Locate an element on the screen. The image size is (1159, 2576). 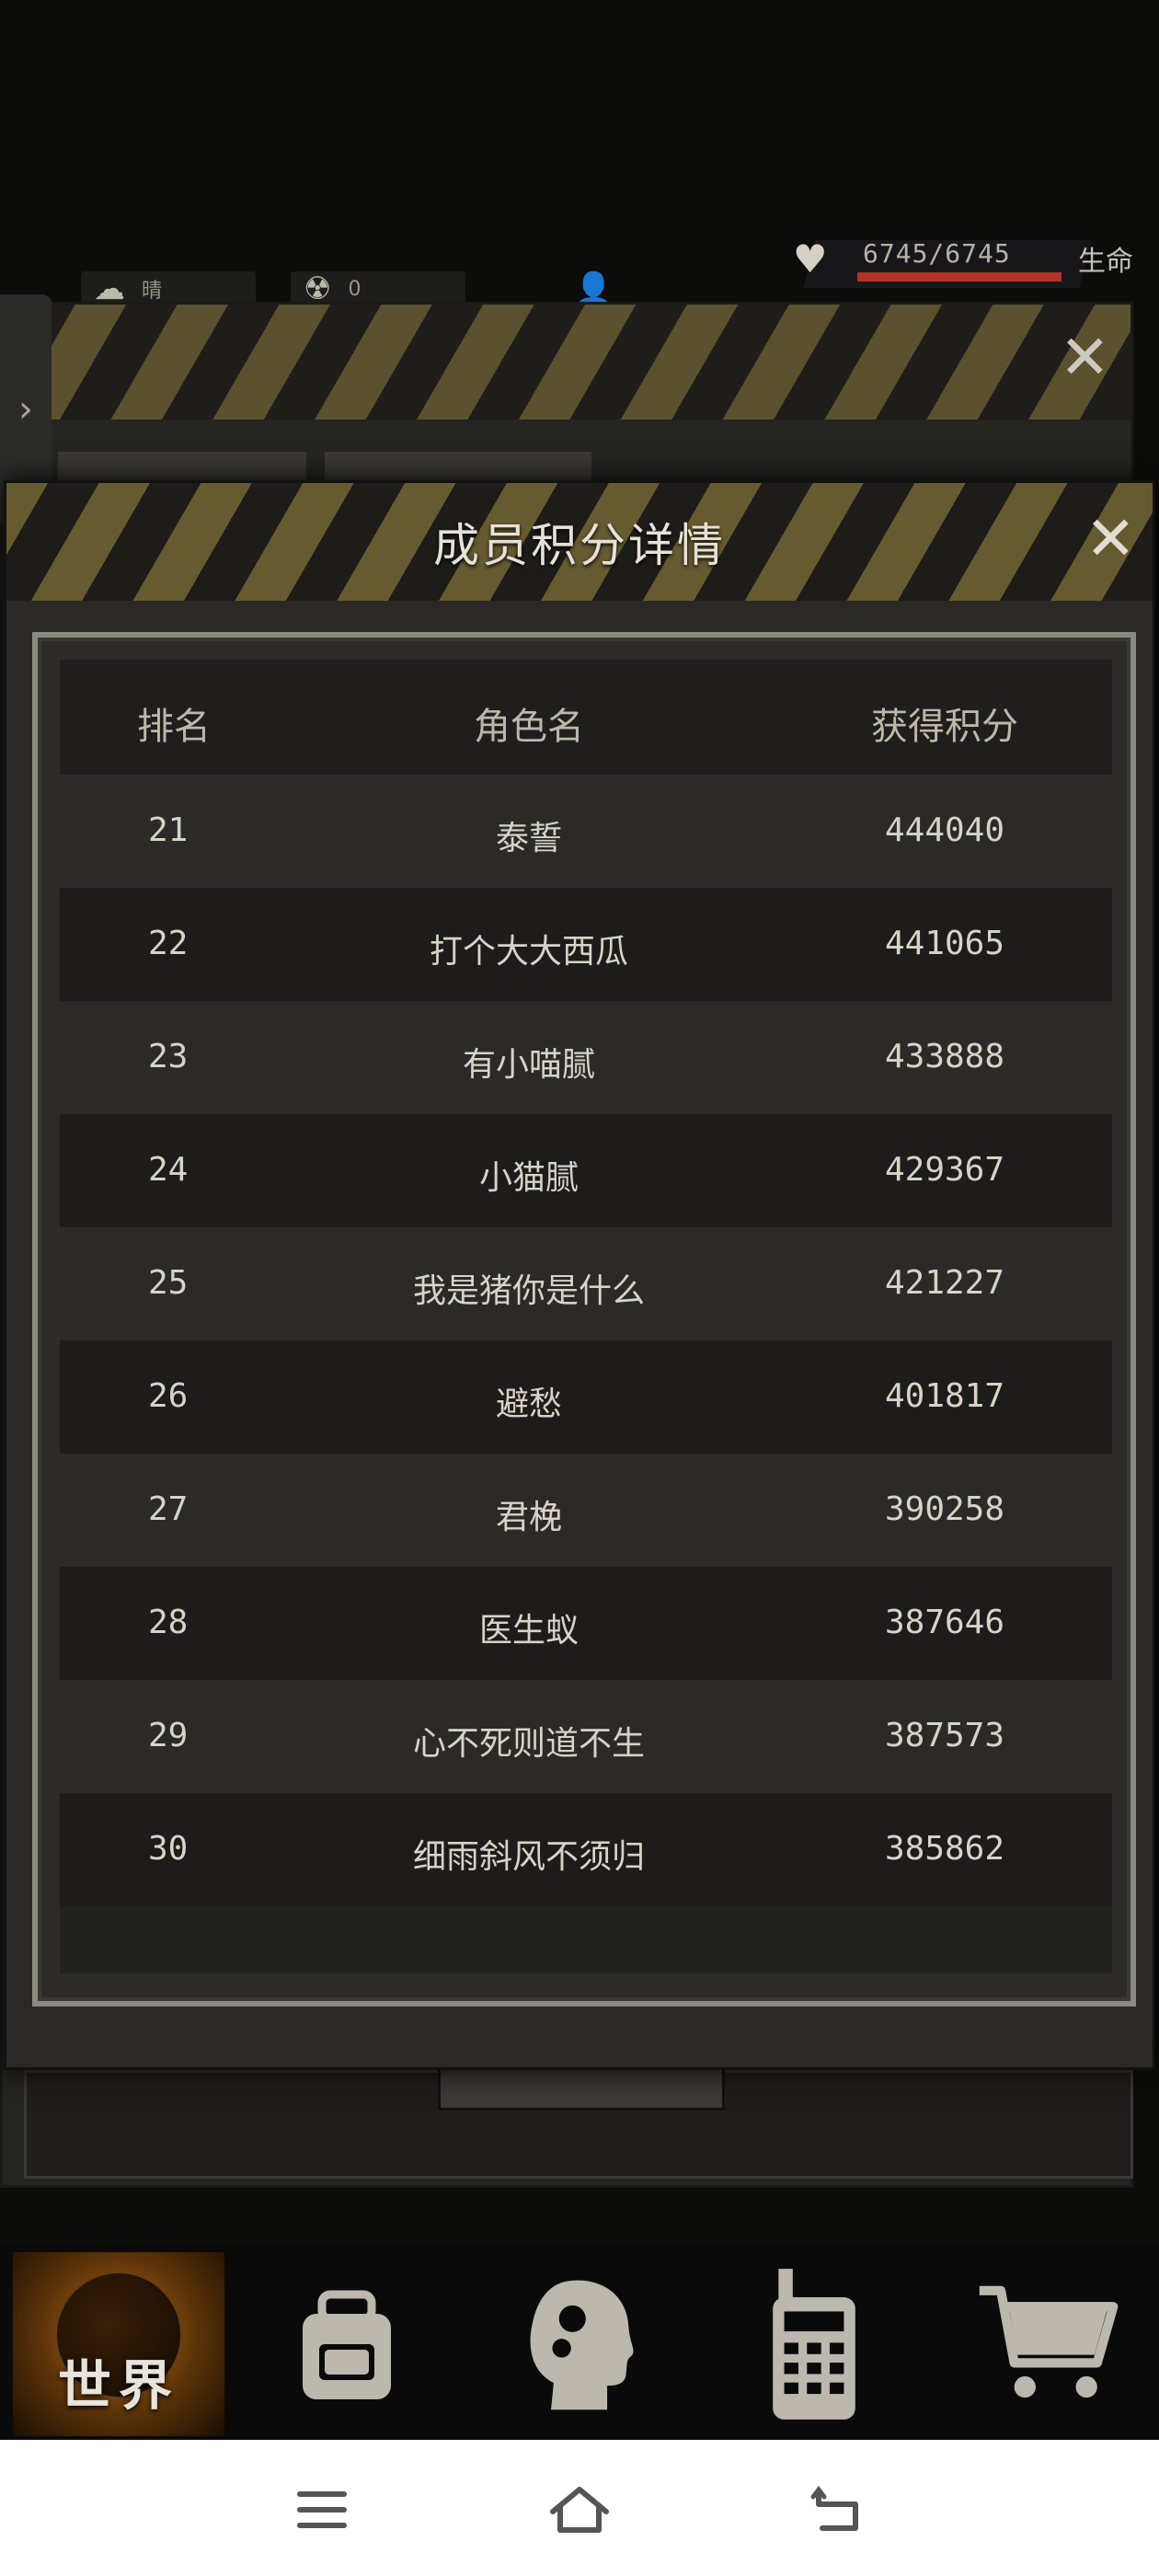
radiation-value: 0 is located at coordinates (354, 289).